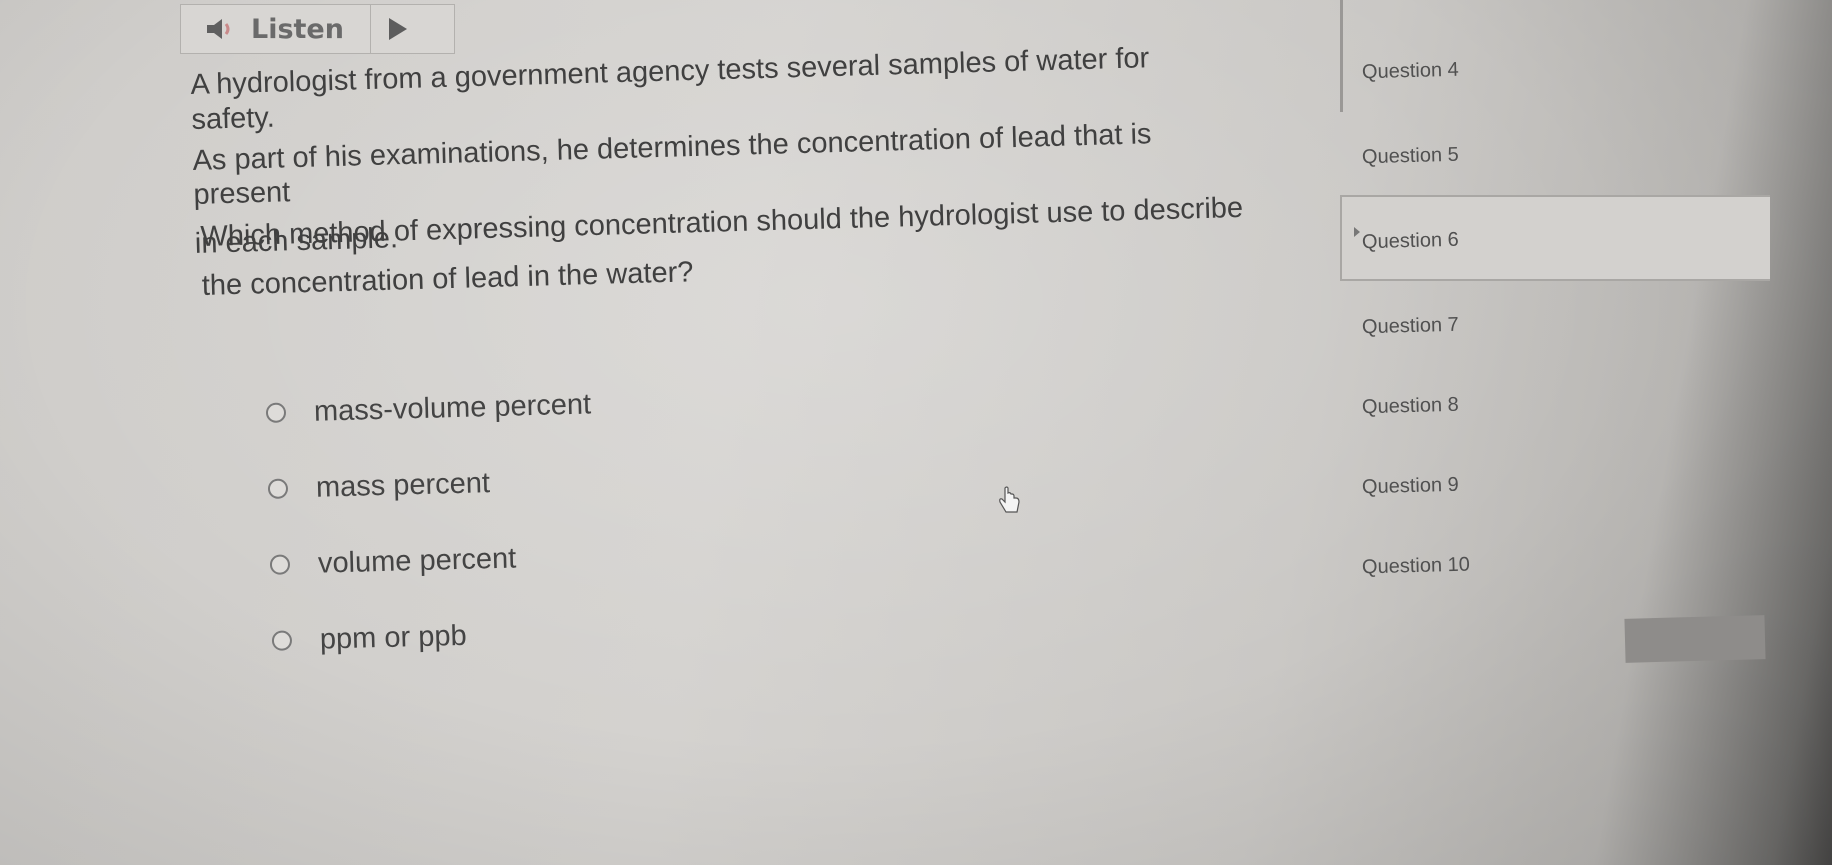 Image resolution: width=1832 pixels, height=865 pixels. What do you see at coordinates (1410, 242) in the screenshot?
I see `sidebar-item-question-6: Question 6` at bounding box center [1410, 242].